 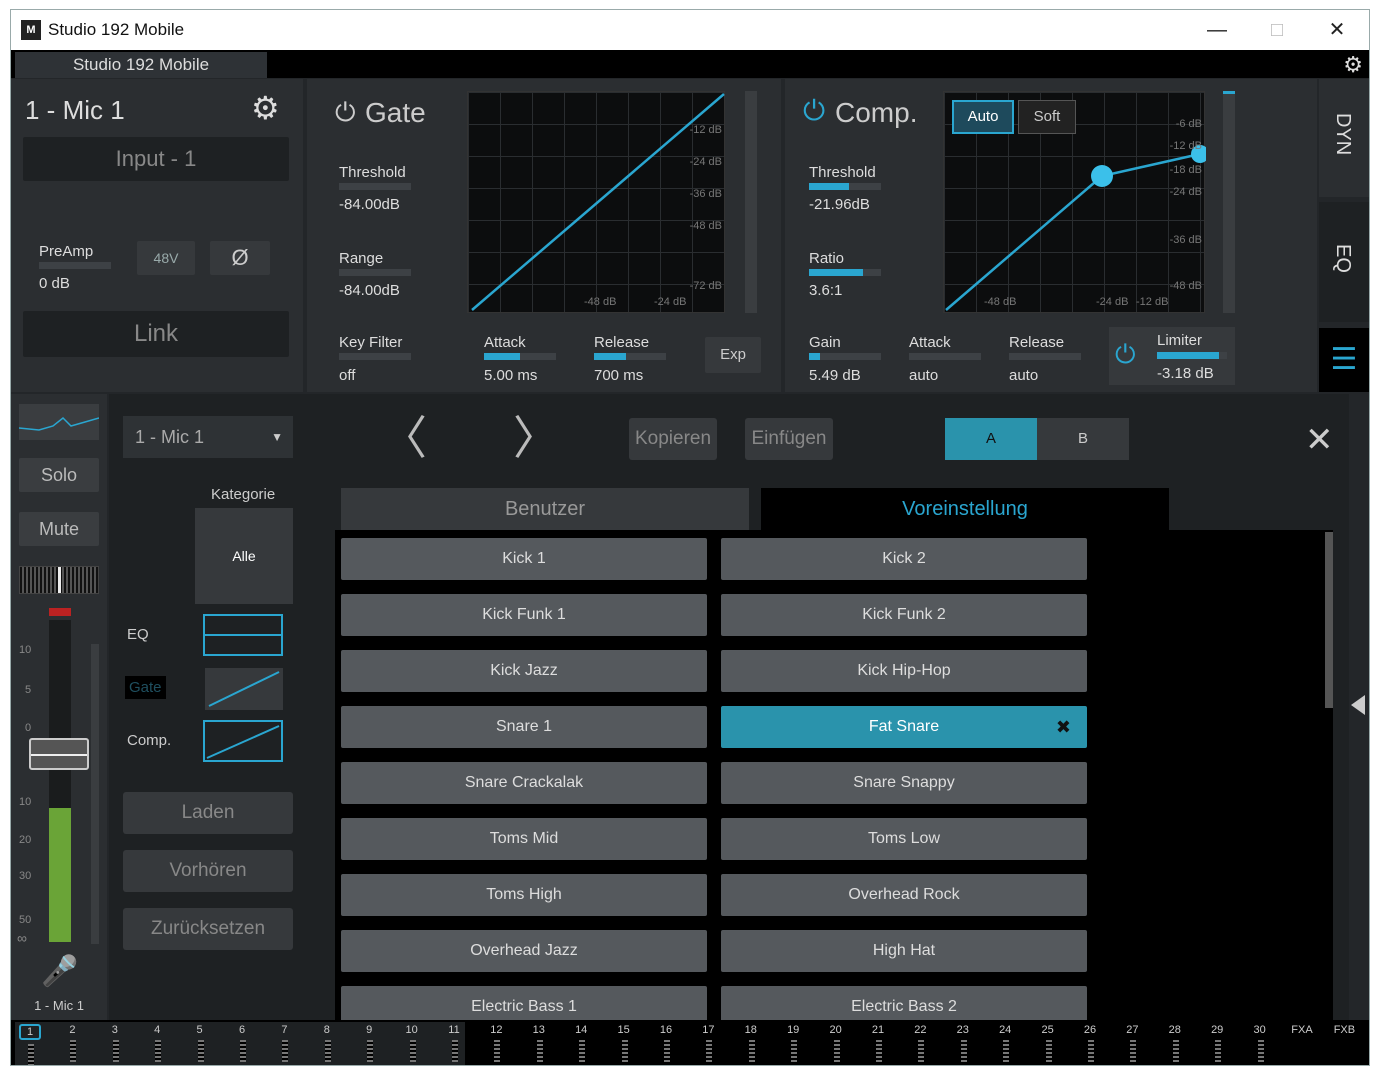 I want to click on gate-attack-slider, so click(x=520, y=356).